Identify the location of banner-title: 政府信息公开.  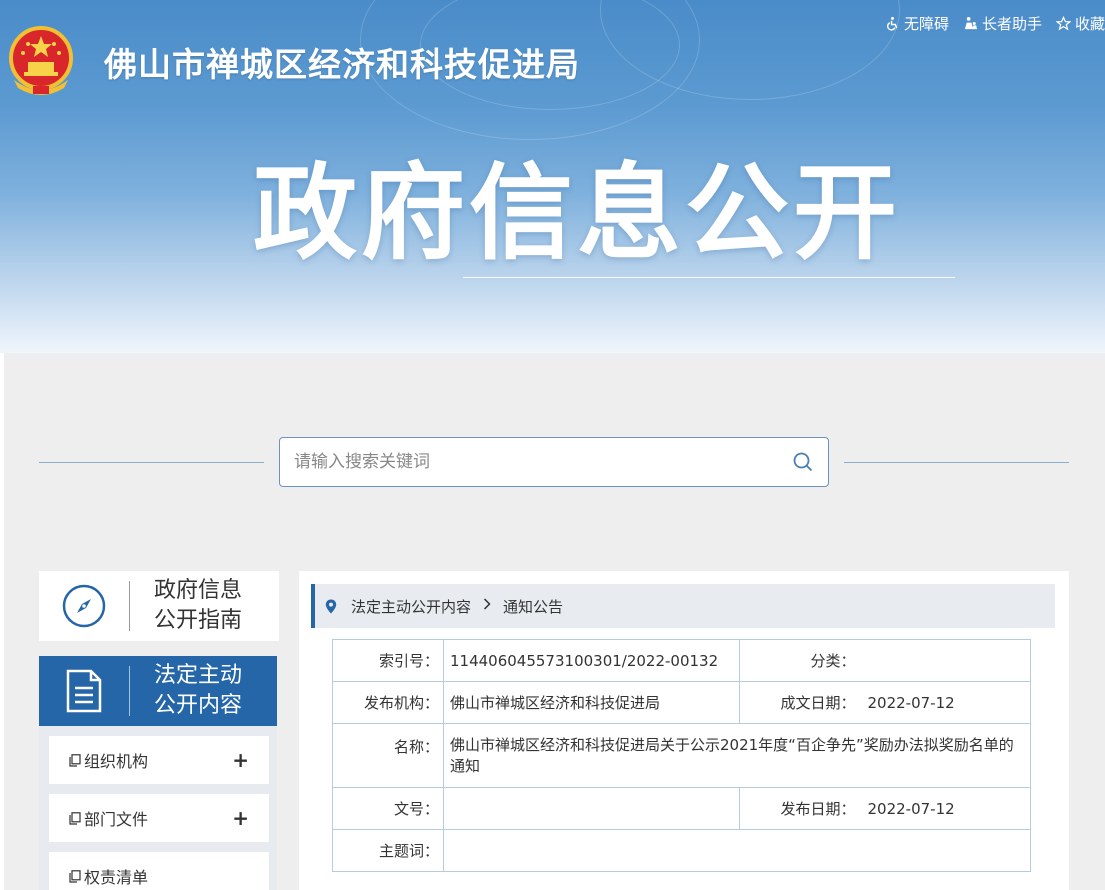
(577, 213).